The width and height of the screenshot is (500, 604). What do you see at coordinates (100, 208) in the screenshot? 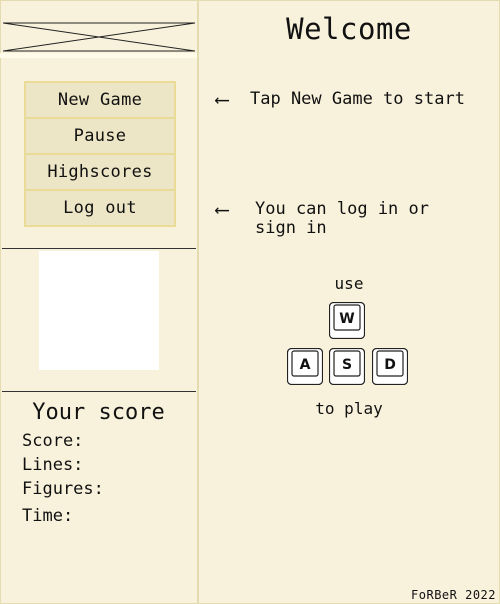
I see `log-out-button: Log out` at bounding box center [100, 208].